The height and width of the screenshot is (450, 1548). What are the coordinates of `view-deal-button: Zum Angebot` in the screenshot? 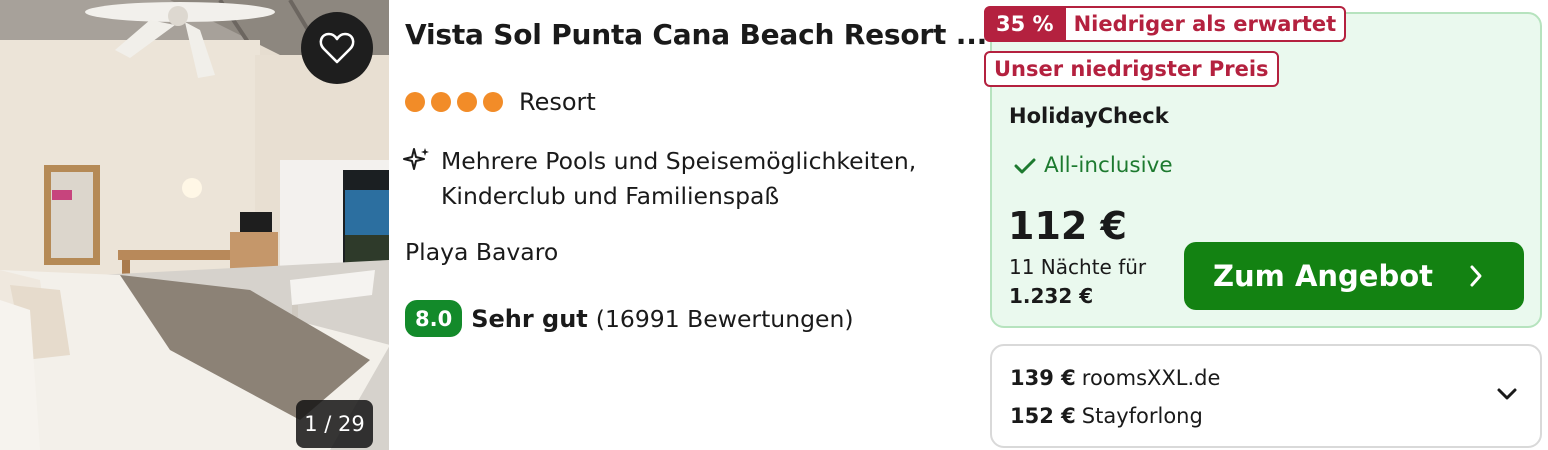 It's located at (1354, 276).